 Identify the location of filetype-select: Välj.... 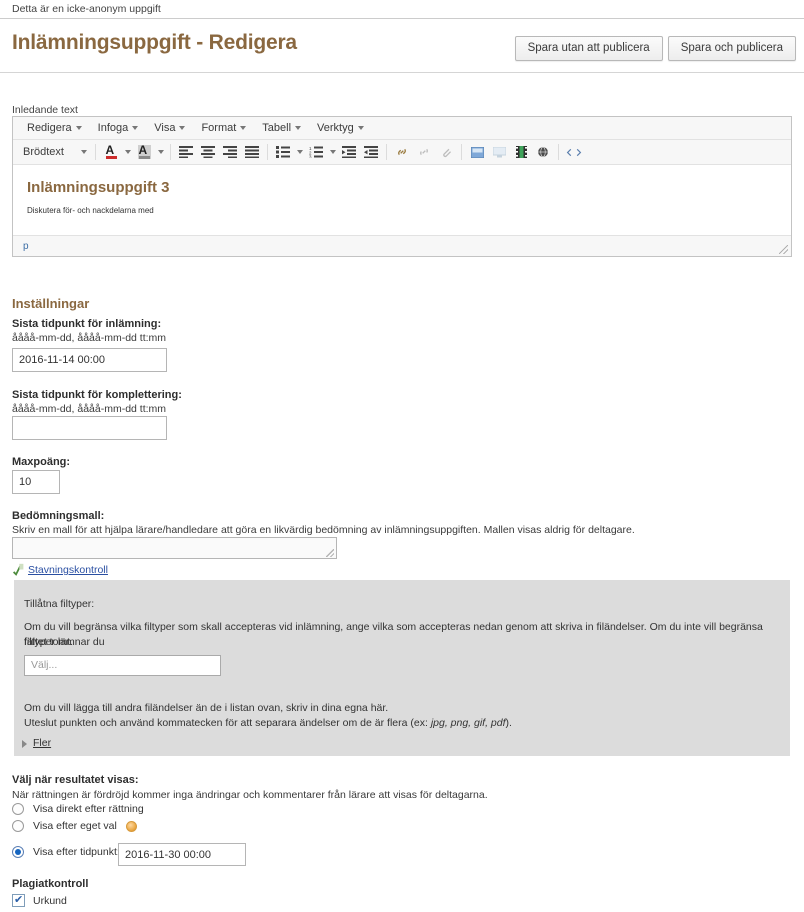
(122, 665).